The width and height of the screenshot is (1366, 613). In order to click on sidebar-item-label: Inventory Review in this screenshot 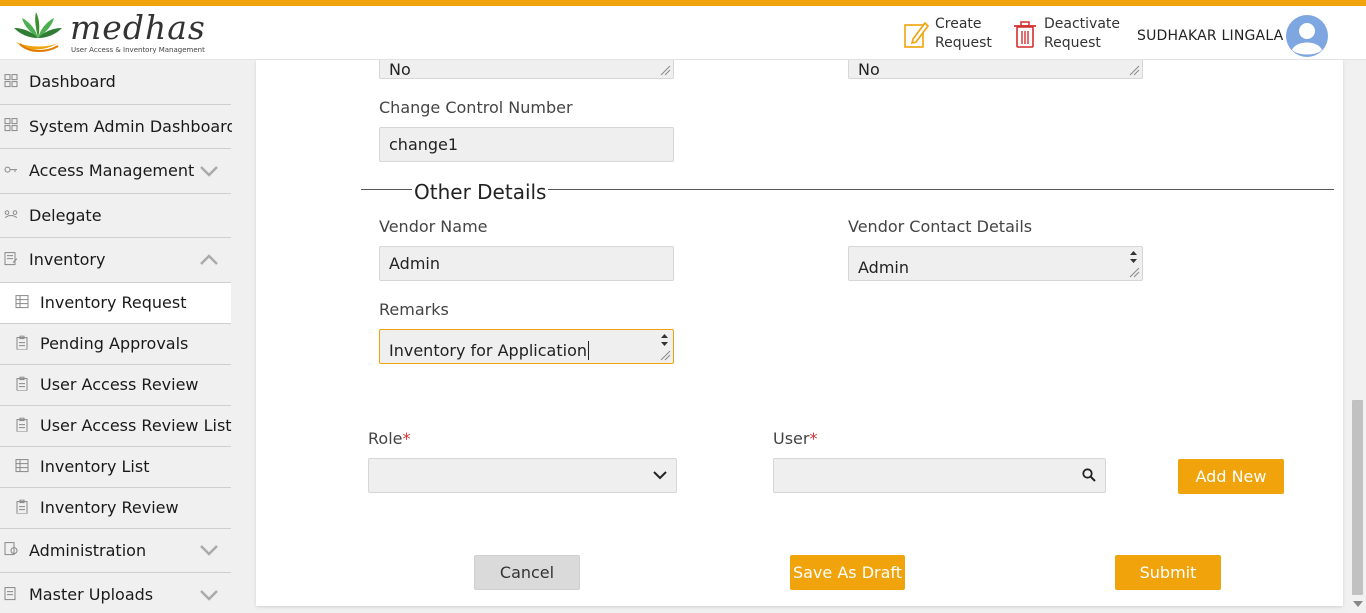, I will do `click(109, 507)`.